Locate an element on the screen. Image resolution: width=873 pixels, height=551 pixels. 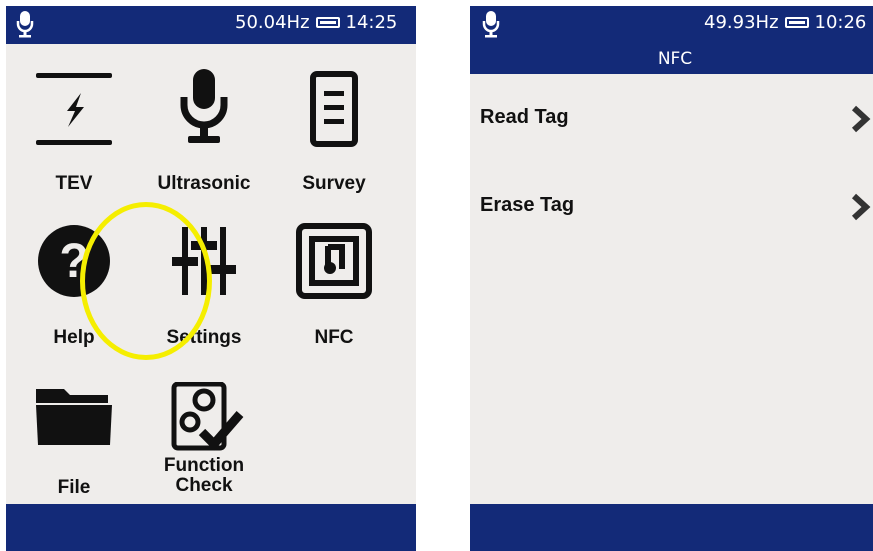
tile-label: NFC is located at coordinates (334, 337).